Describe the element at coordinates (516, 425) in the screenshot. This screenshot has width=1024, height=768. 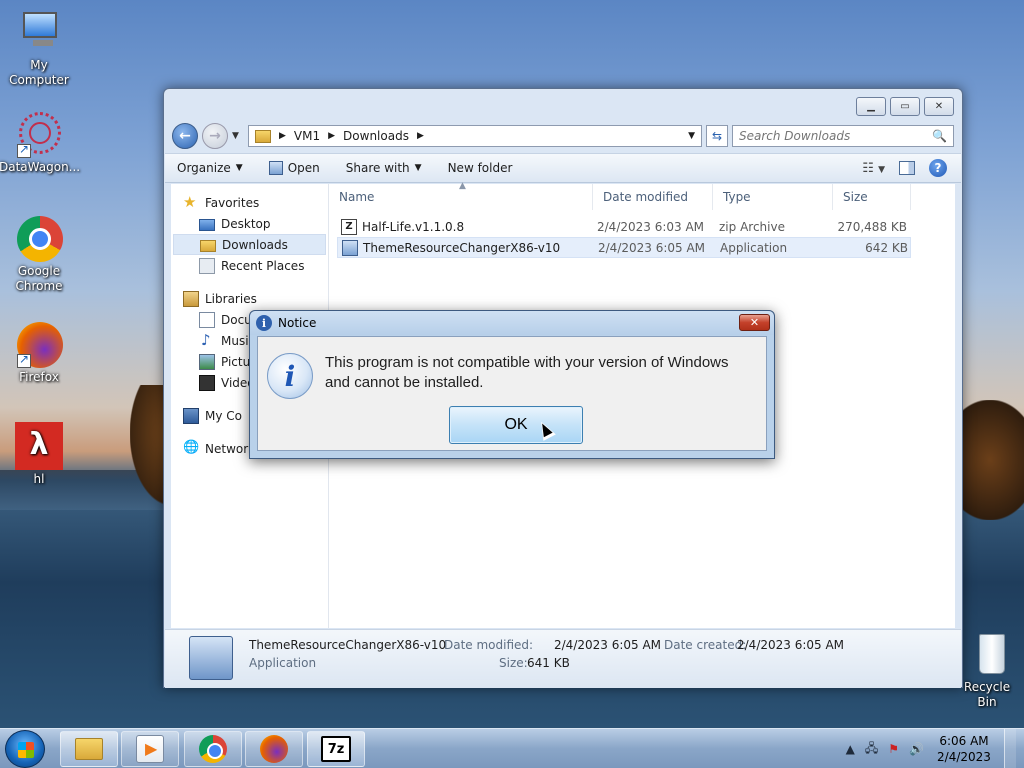
I see `ok-button: OK` at that location.